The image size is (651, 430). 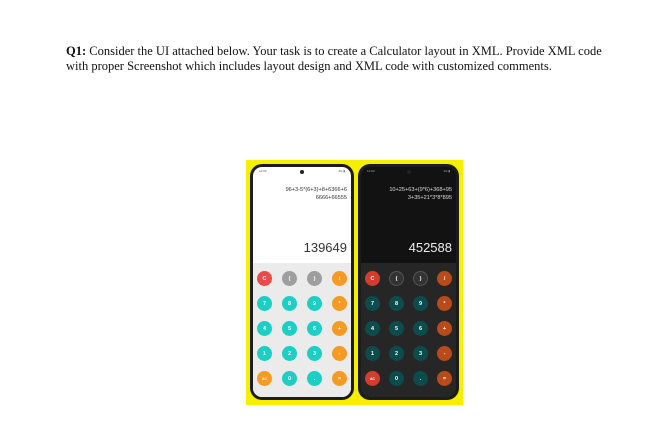 I want to click on light-camera-icon, so click(x=302, y=172).